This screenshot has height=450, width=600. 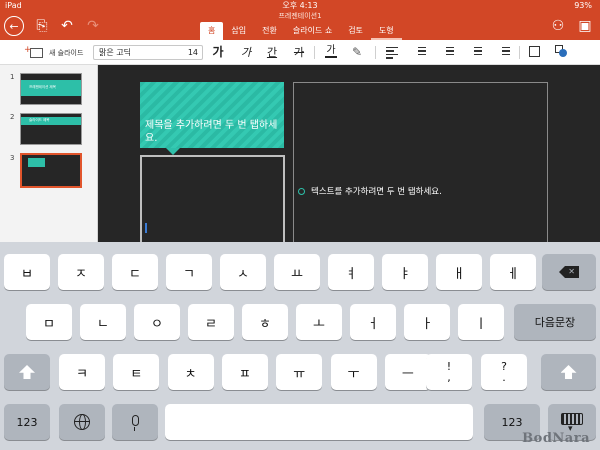 I want to click on key-question-period: ? ., so click(x=504, y=372).